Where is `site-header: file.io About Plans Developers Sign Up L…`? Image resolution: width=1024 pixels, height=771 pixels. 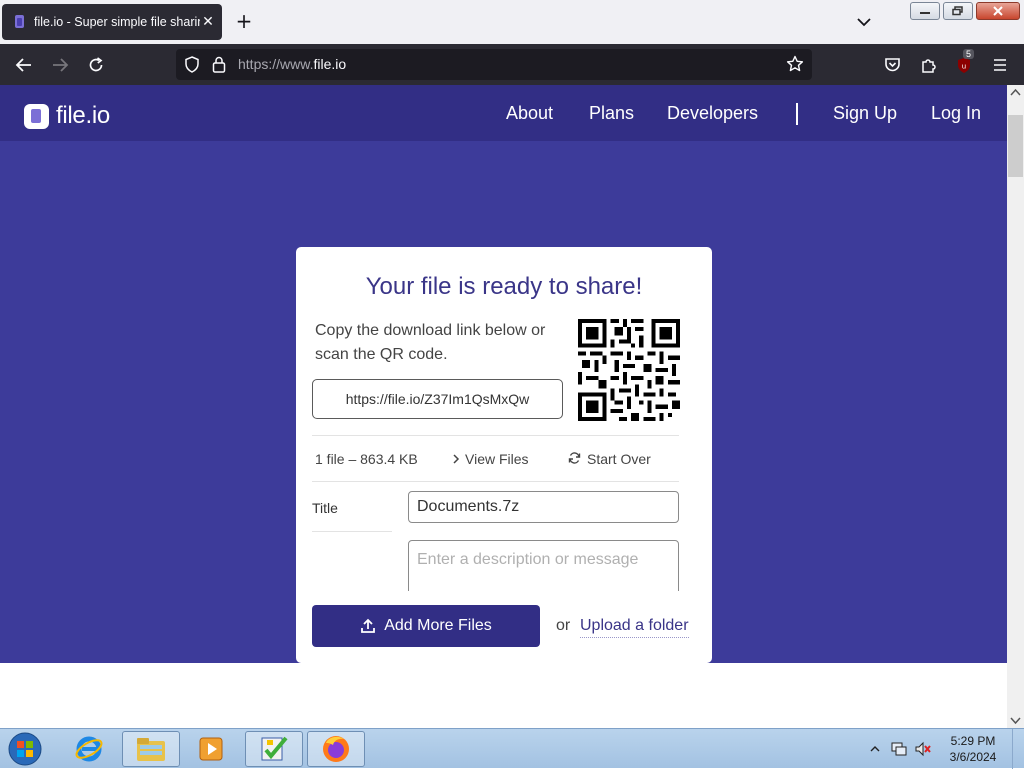 site-header: file.io About Plans Developers Sign Up L… is located at coordinates (503, 113).